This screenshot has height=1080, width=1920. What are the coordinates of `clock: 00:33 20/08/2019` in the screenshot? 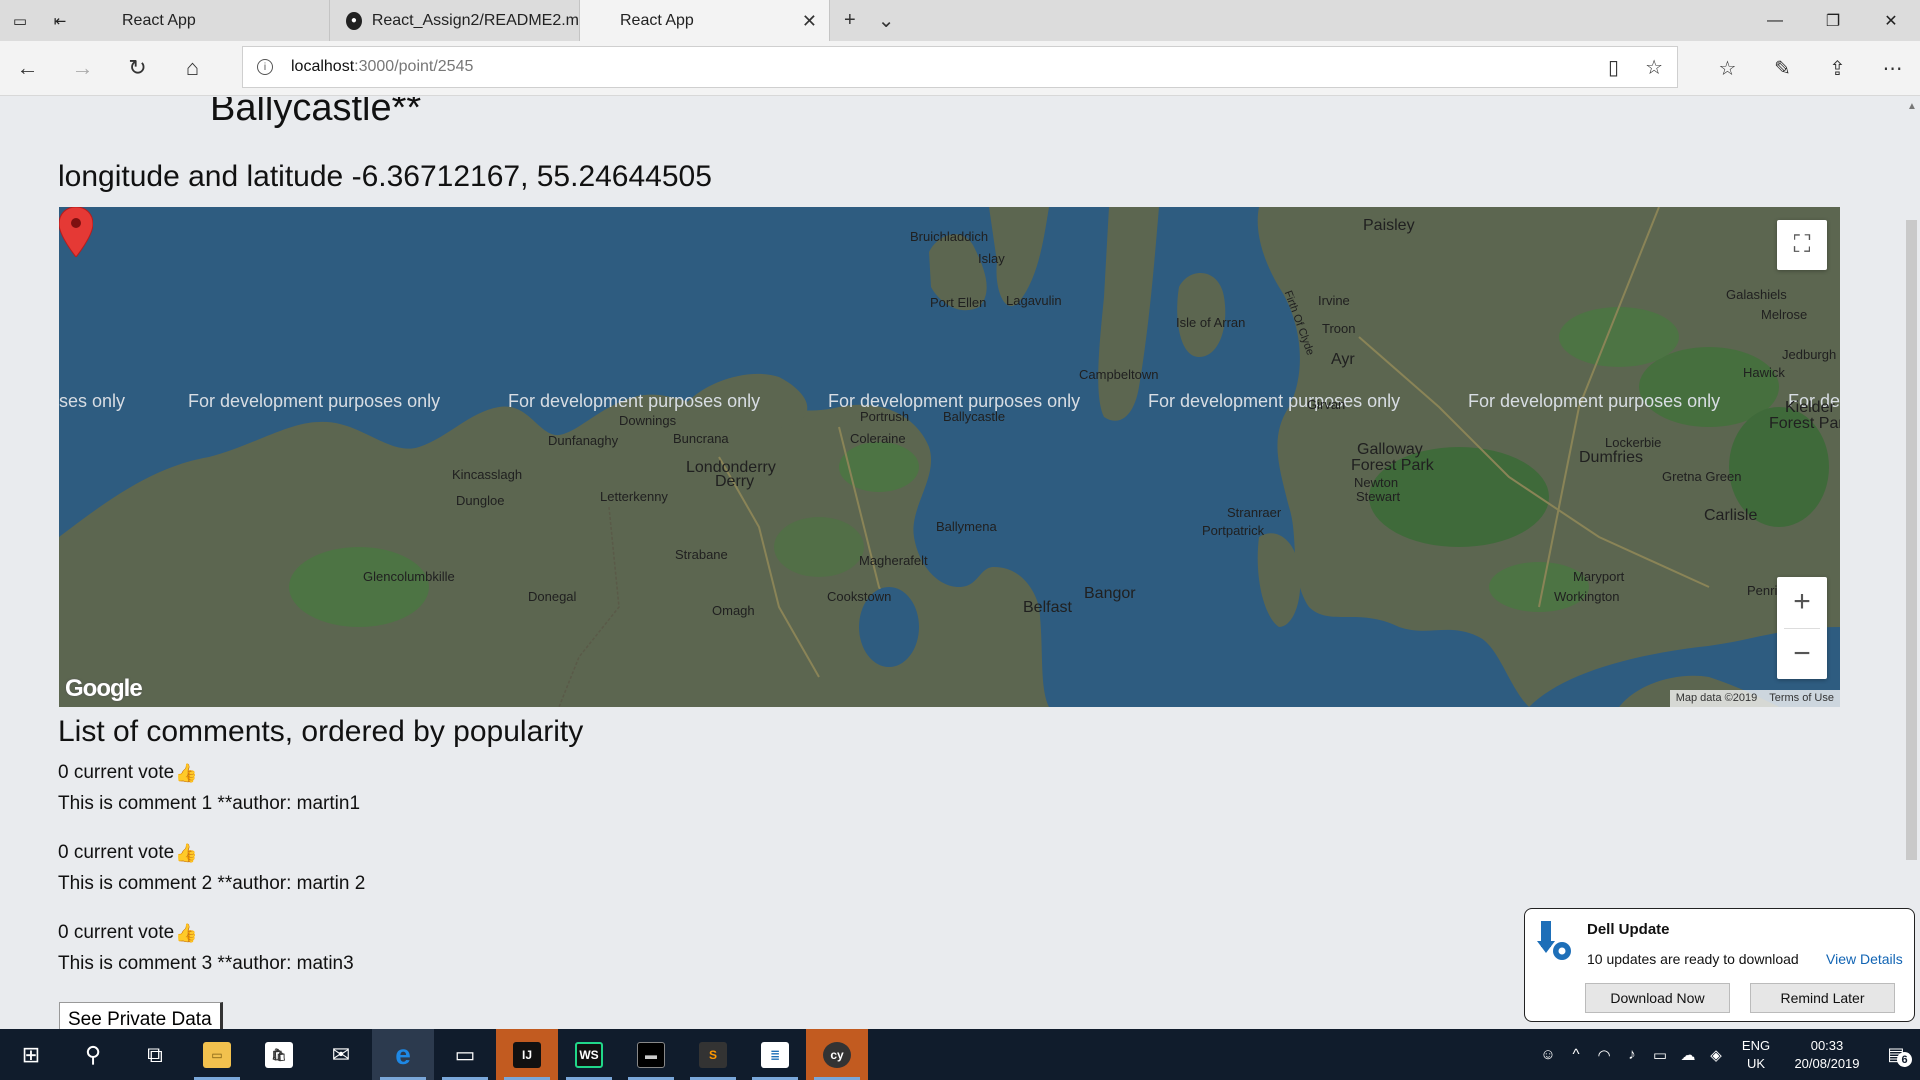 It's located at (1827, 1055).